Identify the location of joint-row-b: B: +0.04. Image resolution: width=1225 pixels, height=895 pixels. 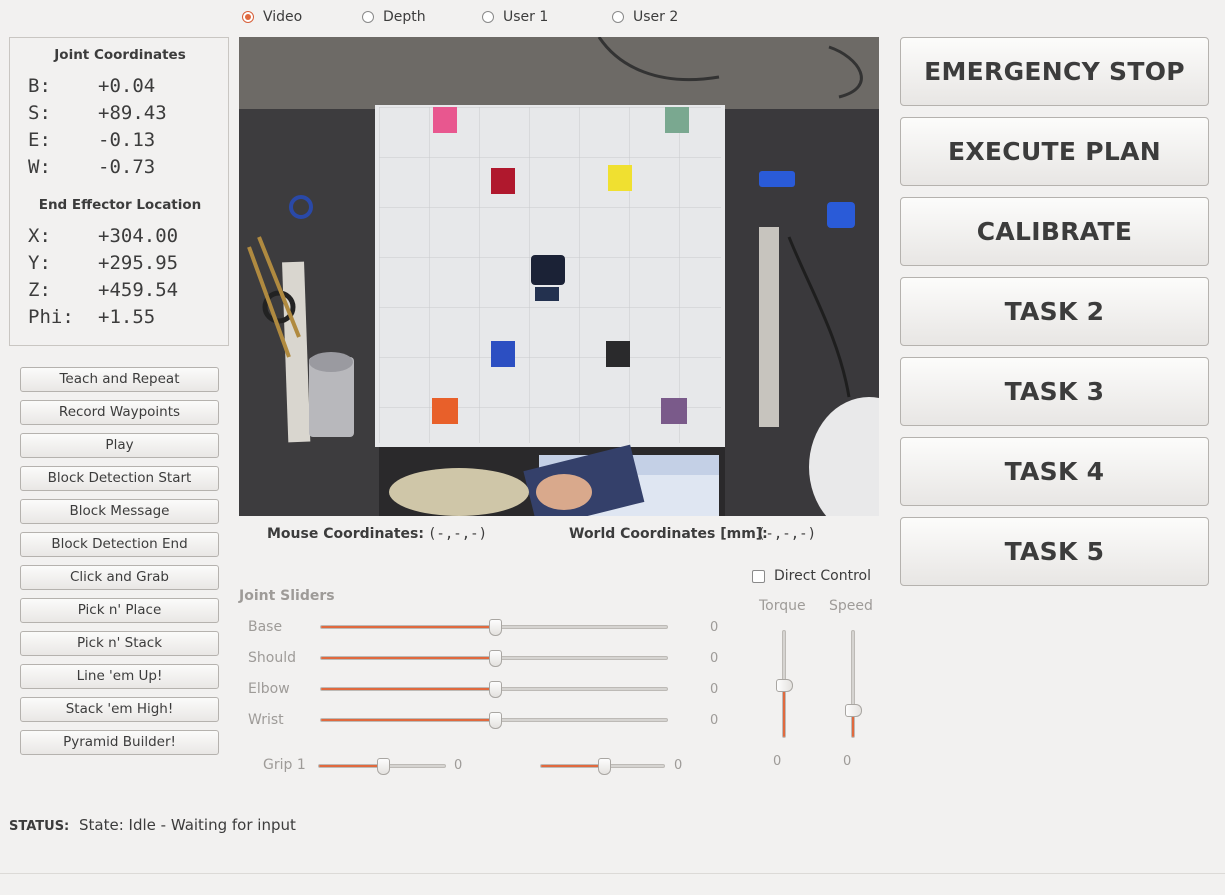
(91, 86).